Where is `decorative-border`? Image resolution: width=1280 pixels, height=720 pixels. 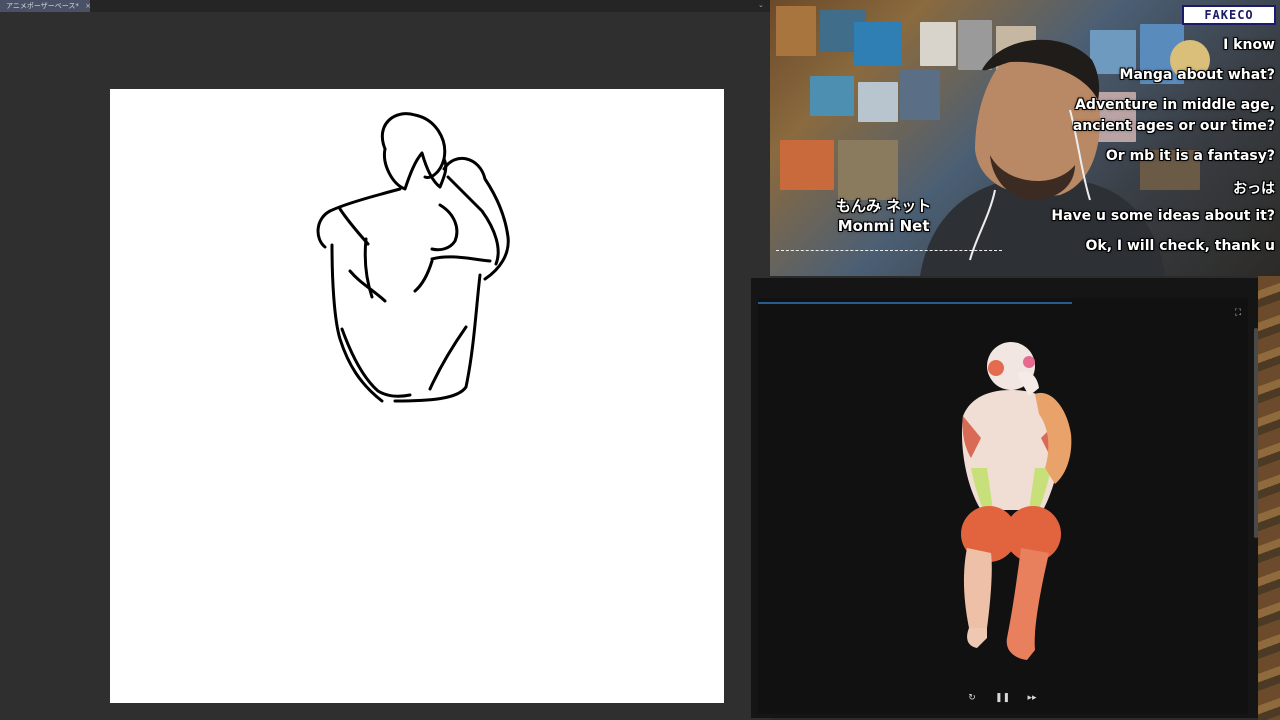
decorative-border is located at coordinates (1269, 498).